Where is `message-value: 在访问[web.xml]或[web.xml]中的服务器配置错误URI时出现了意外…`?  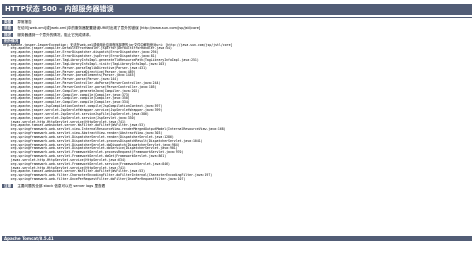
message-value: 在访问[web.xml]或[web.xml]中的服务器配置错误URI时出现了意外… is located at coordinates (109, 28).